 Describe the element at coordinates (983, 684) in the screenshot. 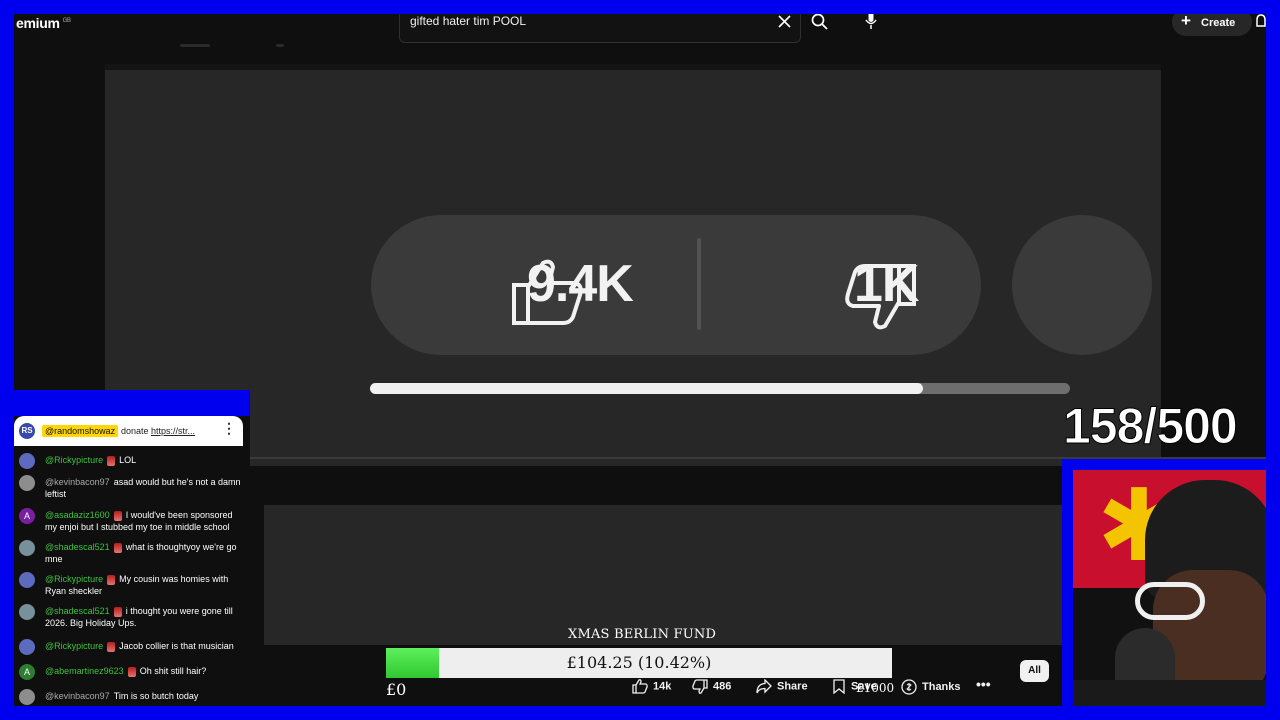

I see `more-actions-icon: •••` at that location.